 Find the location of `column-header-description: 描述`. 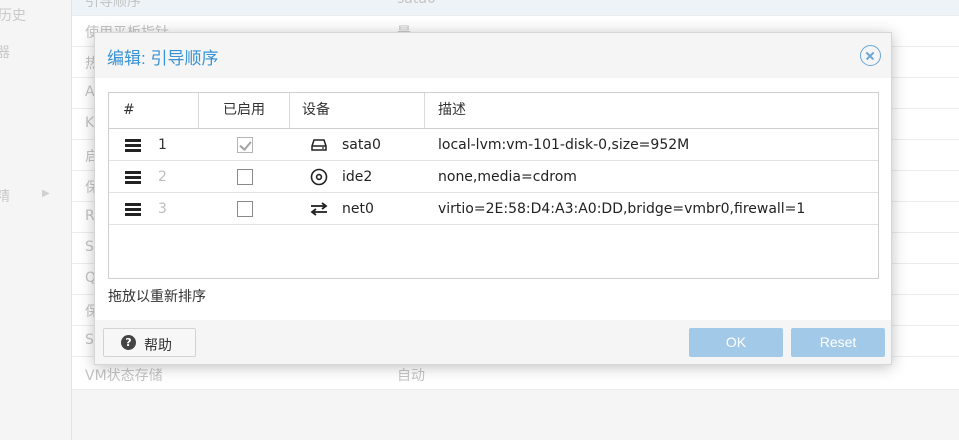

column-header-description: 描述 is located at coordinates (651, 110).